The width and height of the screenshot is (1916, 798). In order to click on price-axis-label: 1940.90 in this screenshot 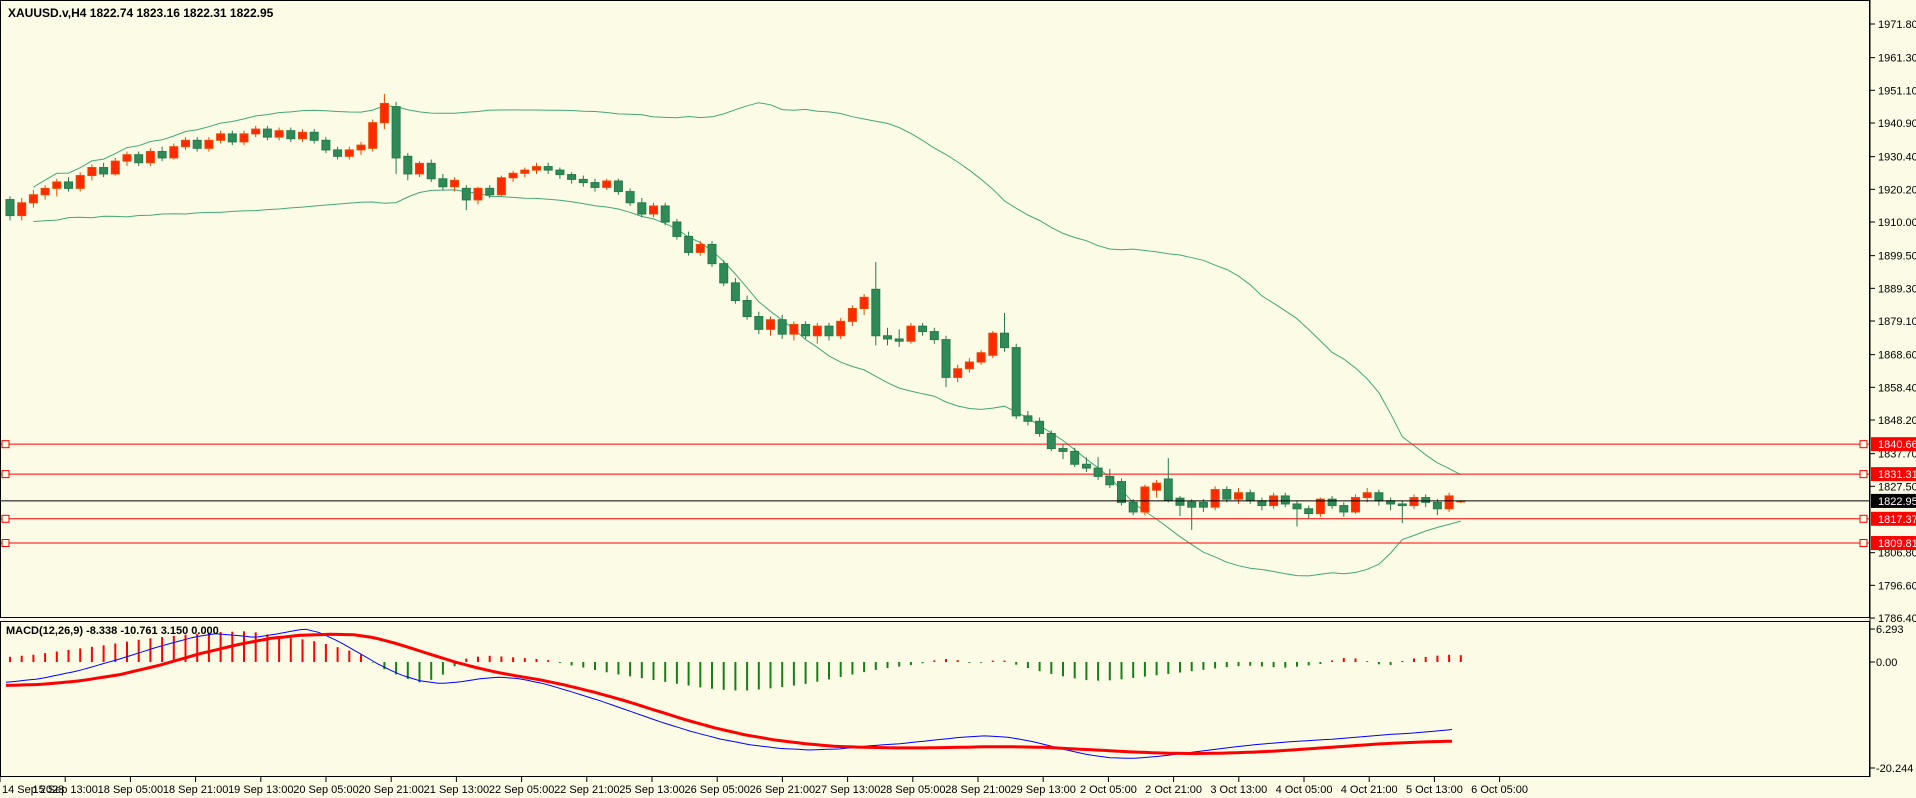, I will do `click(1897, 124)`.